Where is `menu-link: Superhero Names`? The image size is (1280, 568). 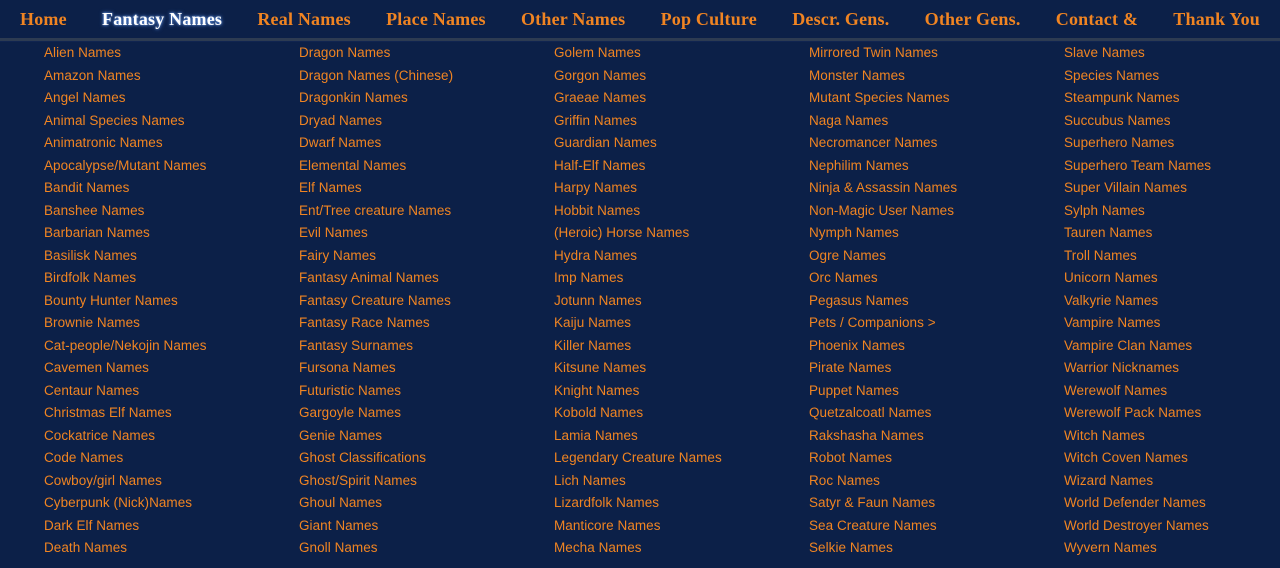 menu-link: Superhero Names is located at coordinates (1172, 143).